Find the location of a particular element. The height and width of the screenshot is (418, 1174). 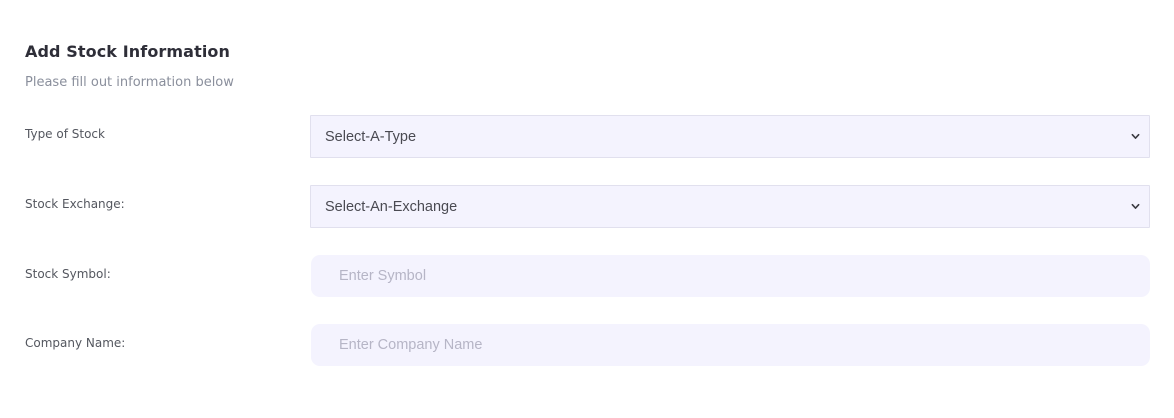

form-subtitle: Please fill out information below is located at coordinates (129, 82).